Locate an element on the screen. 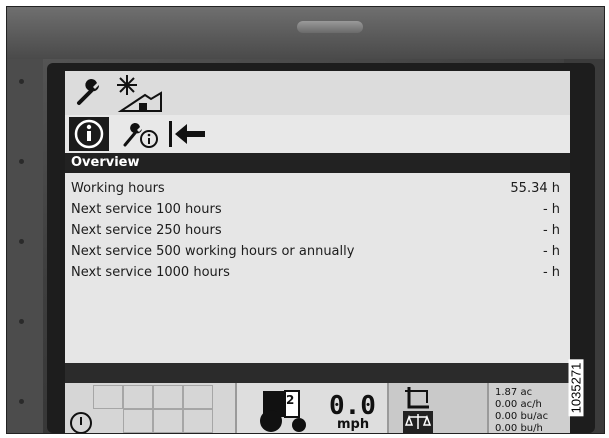  menu-tab-row is located at coordinates (317, 93).